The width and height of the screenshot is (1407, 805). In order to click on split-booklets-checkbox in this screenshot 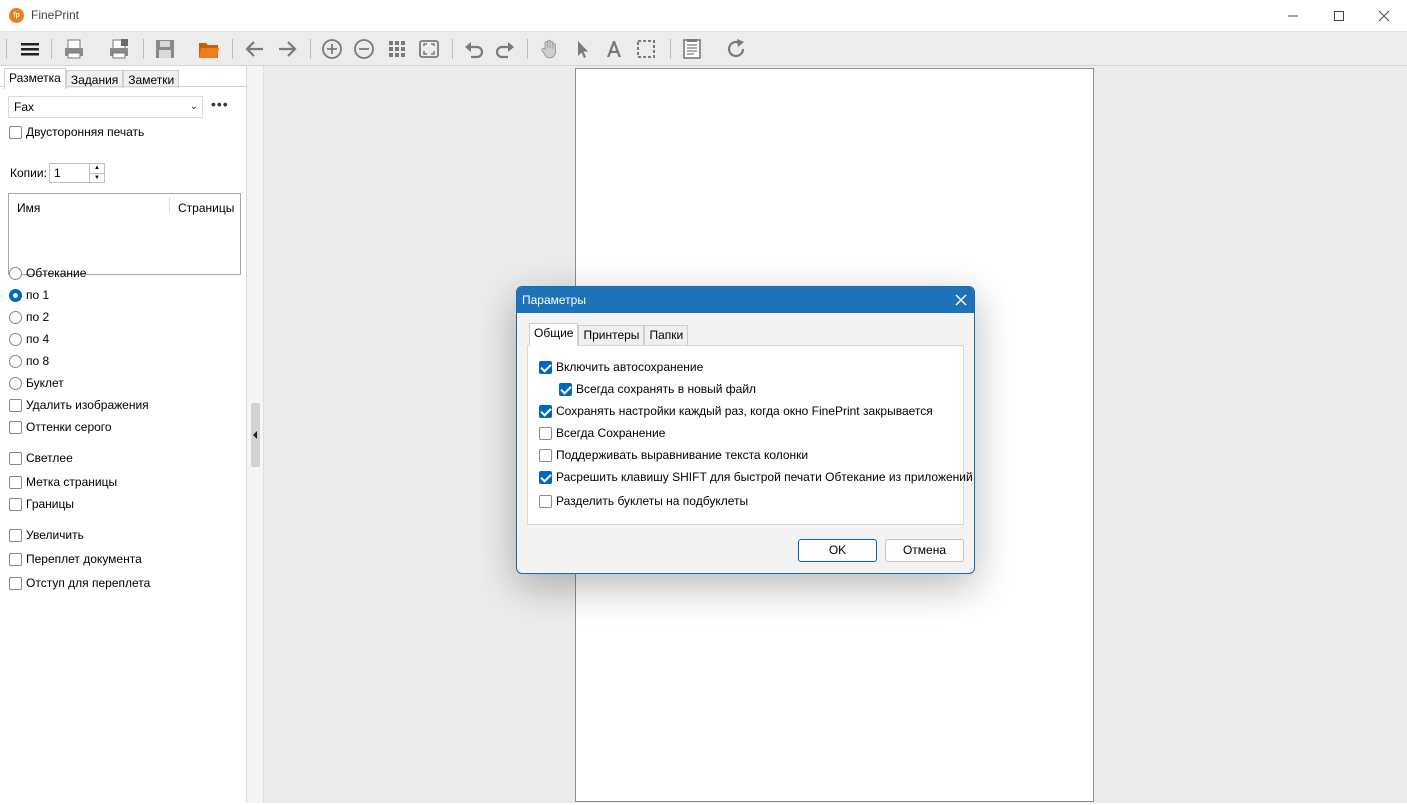, I will do `click(545, 501)`.